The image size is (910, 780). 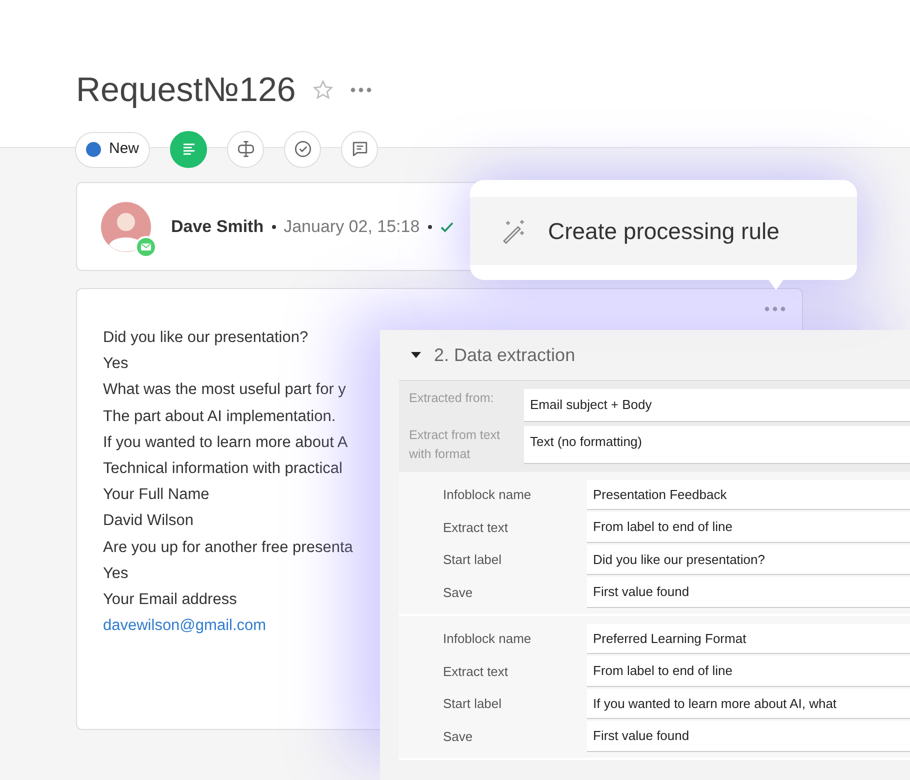 What do you see at coordinates (416, 355) in the screenshot?
I see `caret-icon` at bounding box center [416, 355].